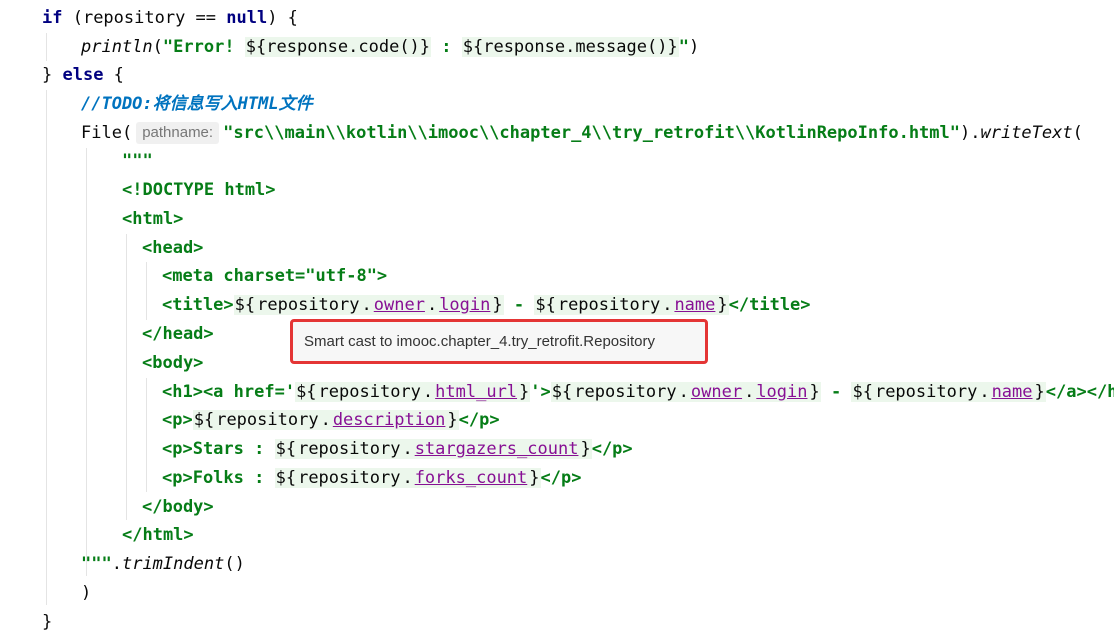 Image resolution: width=1114 pixels, height=636 pixels. I want to click on code-line: //TODO:将信息写入HTML文件, so click(197, 104).